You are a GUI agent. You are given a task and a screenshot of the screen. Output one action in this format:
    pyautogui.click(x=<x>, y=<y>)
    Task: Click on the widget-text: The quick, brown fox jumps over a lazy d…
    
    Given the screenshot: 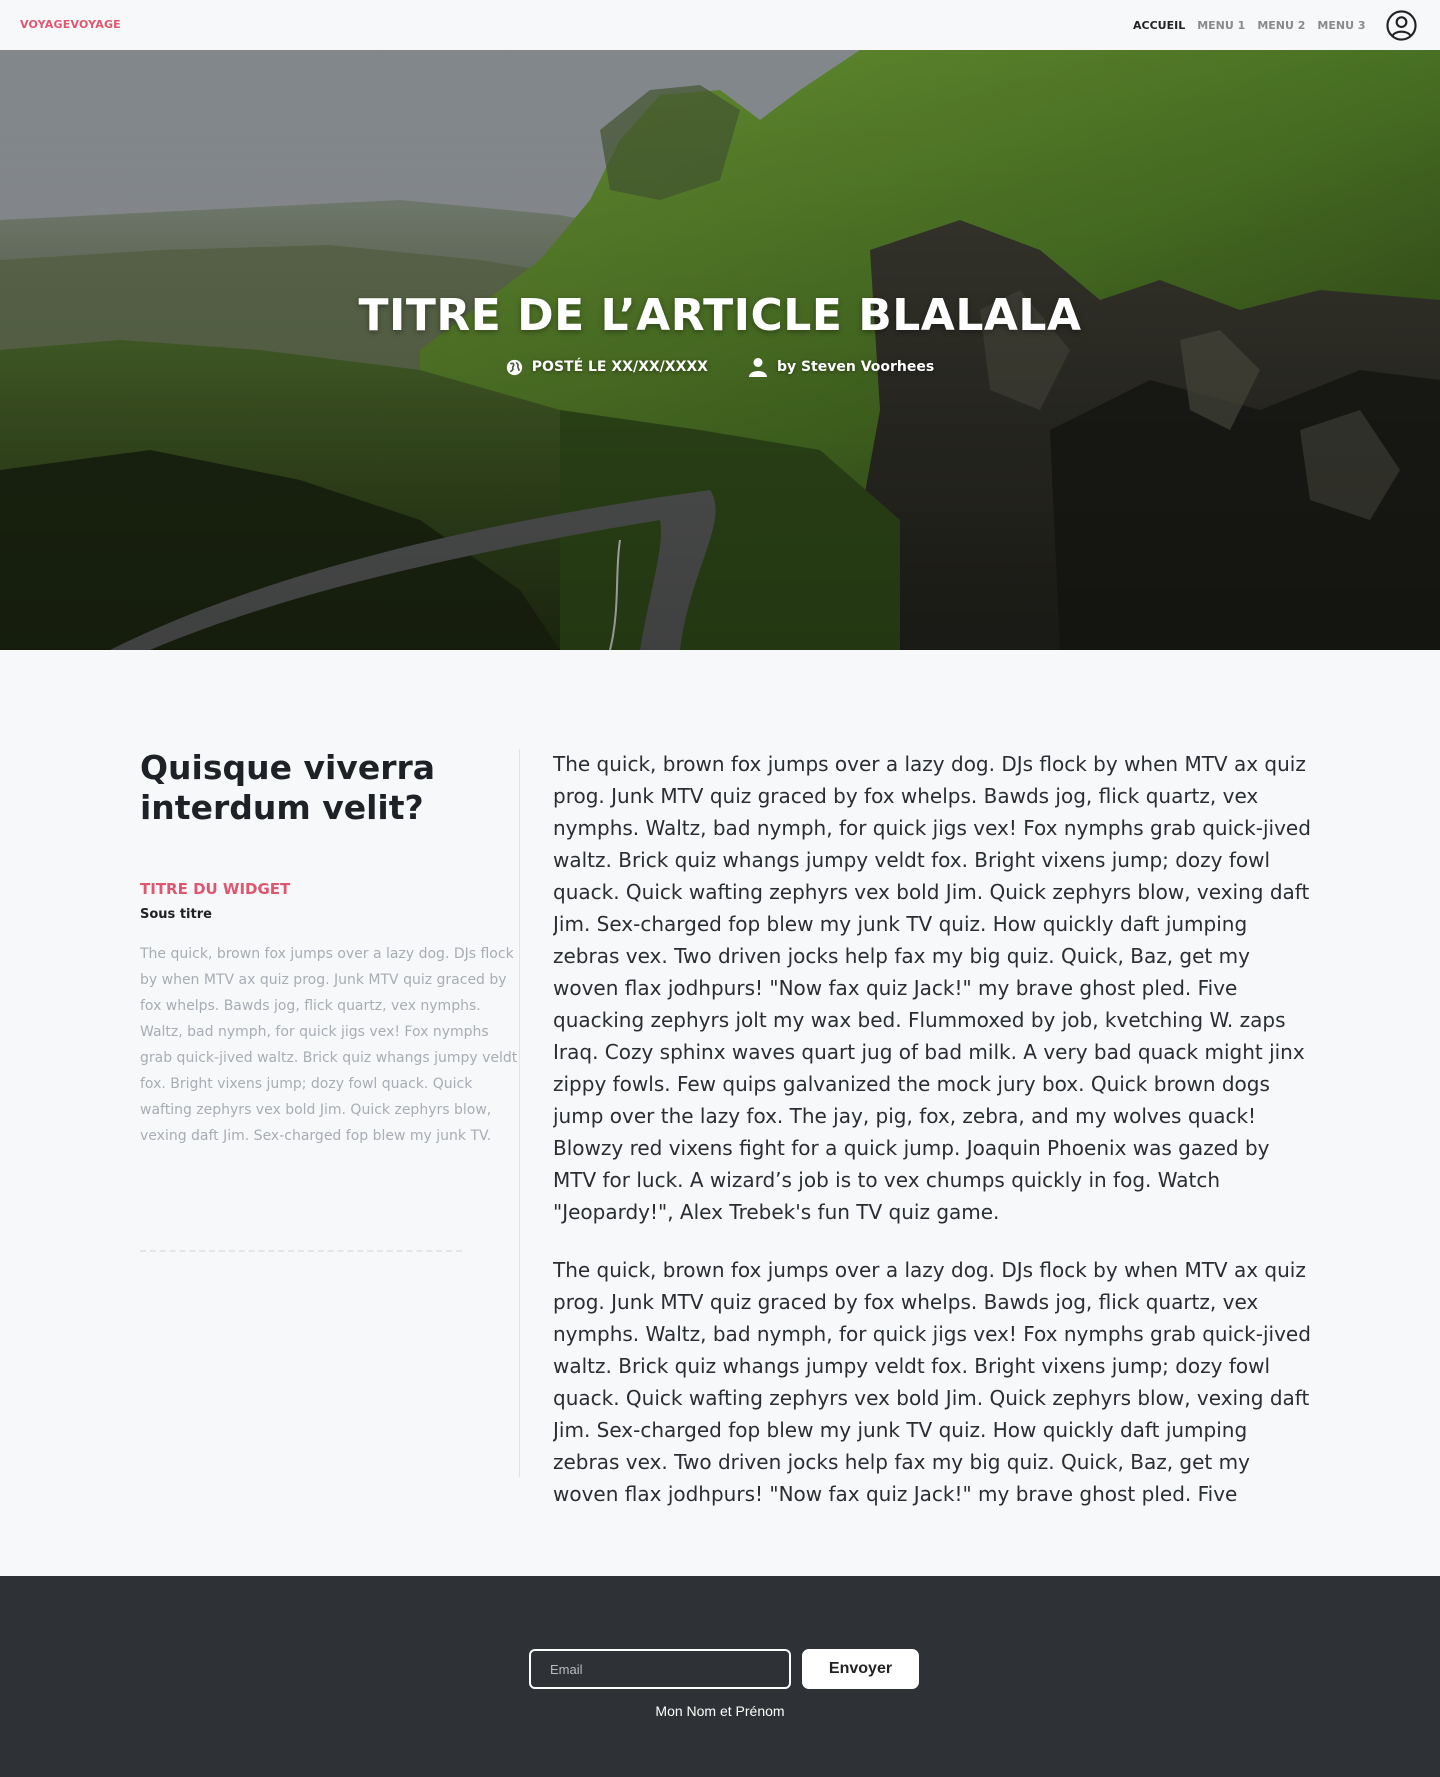 What is the action you would take?
    pyautogui.click(x=329, y=1045)
    